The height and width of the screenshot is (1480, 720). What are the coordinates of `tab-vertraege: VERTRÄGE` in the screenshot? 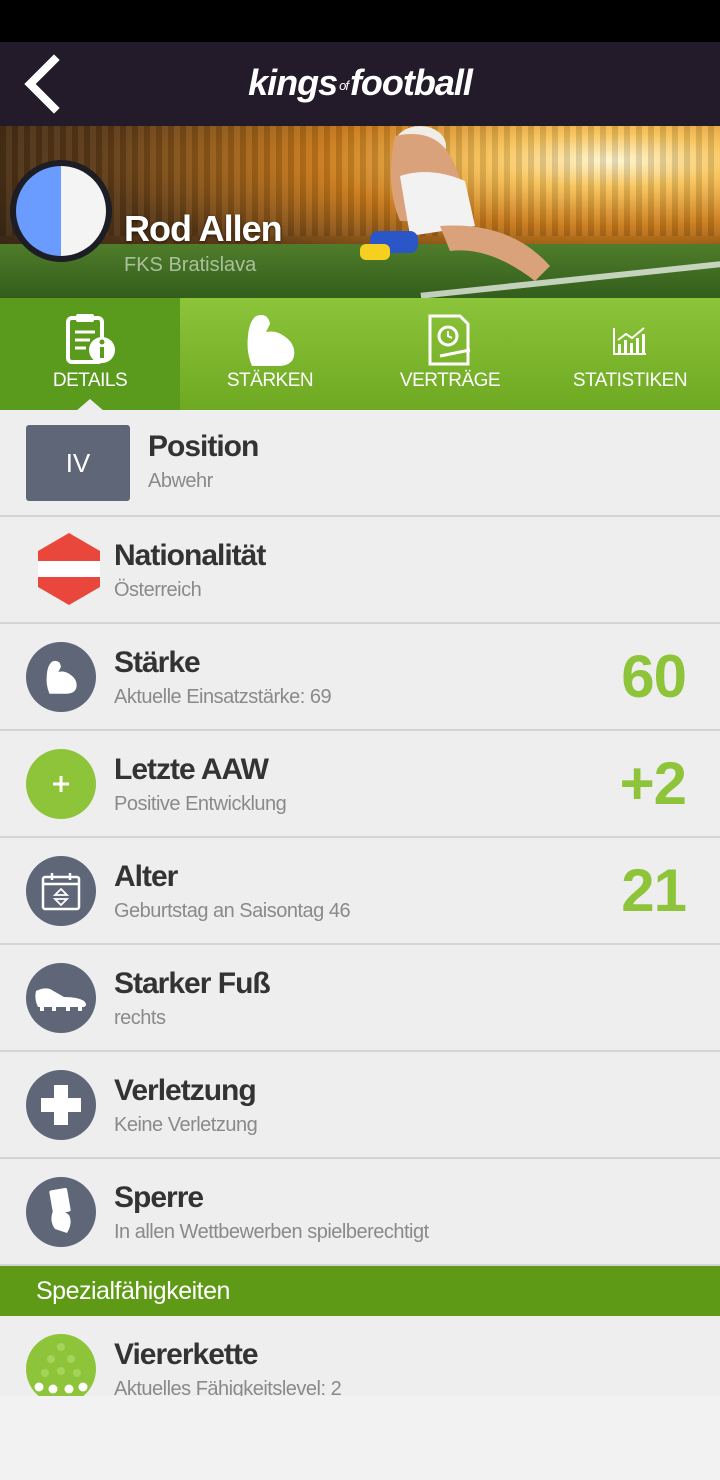 It's located at (450, 354).